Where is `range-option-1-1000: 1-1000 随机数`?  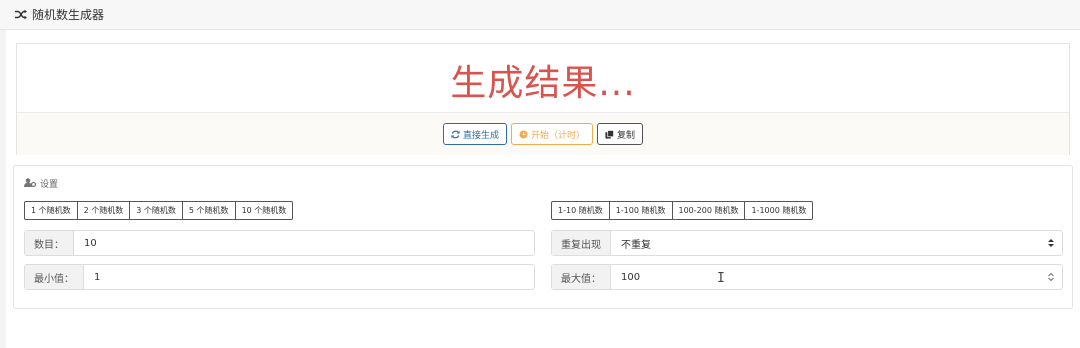 range-option-1-1000: 1-1000 随机数 is located at coordinates (779, 210).